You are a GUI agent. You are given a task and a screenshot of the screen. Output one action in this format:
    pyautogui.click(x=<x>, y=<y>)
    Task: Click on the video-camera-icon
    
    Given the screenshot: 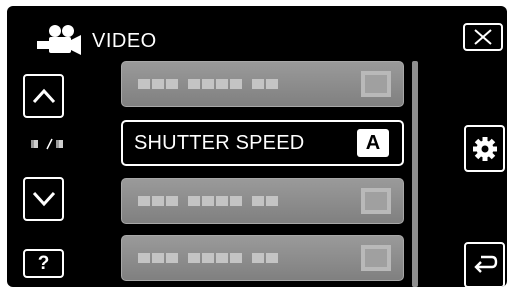 What is the action you would take?
    pyautogui.click(x=59, y=40)
    